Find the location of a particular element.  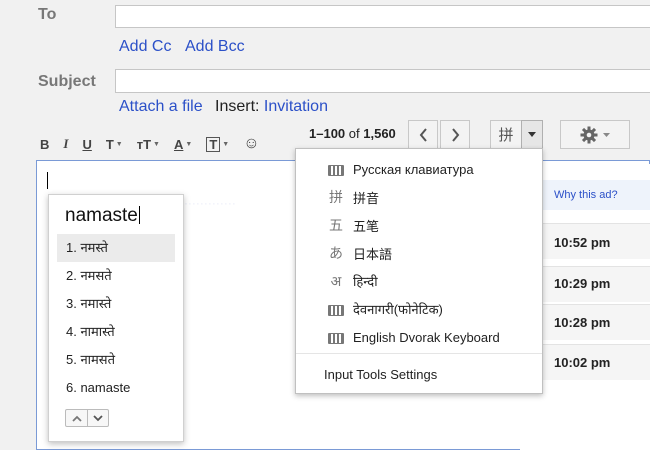

text-cursor is located at coordinates (47, 180).